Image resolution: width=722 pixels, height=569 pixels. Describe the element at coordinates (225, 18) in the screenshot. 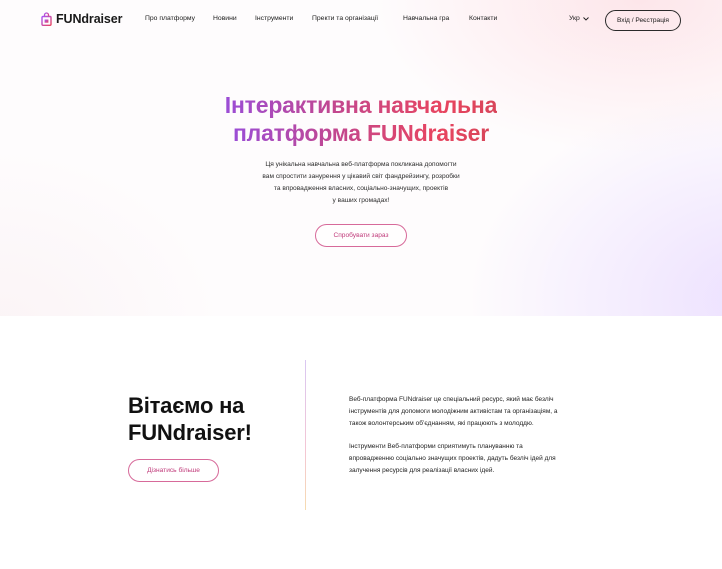

I see `nav-item-news: Новини` at that location.